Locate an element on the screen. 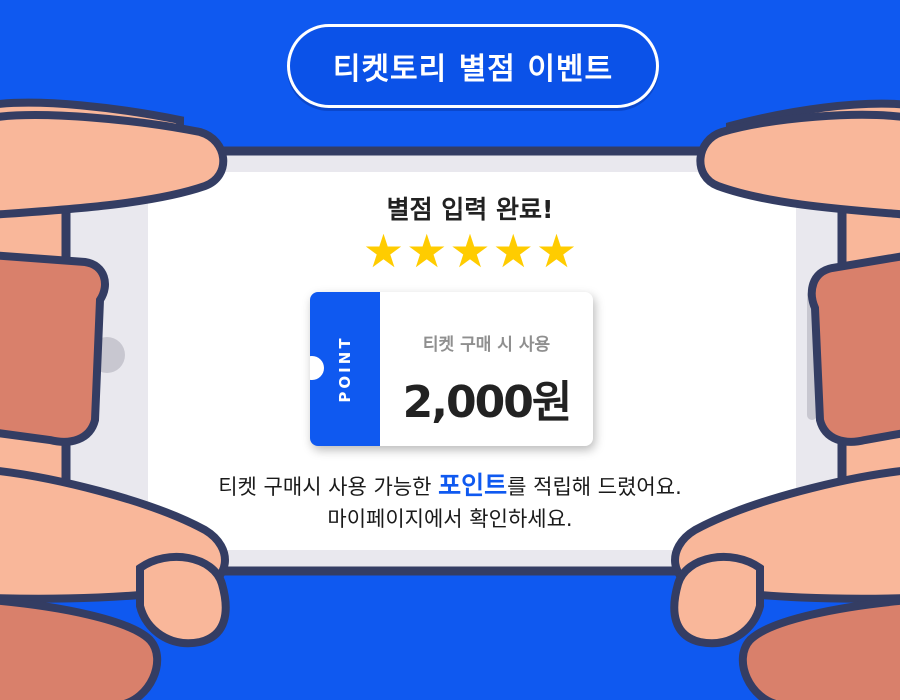 This screenshot has width=900, height=700. point-highlight: 포인트 is located at coordinates (473, 485).